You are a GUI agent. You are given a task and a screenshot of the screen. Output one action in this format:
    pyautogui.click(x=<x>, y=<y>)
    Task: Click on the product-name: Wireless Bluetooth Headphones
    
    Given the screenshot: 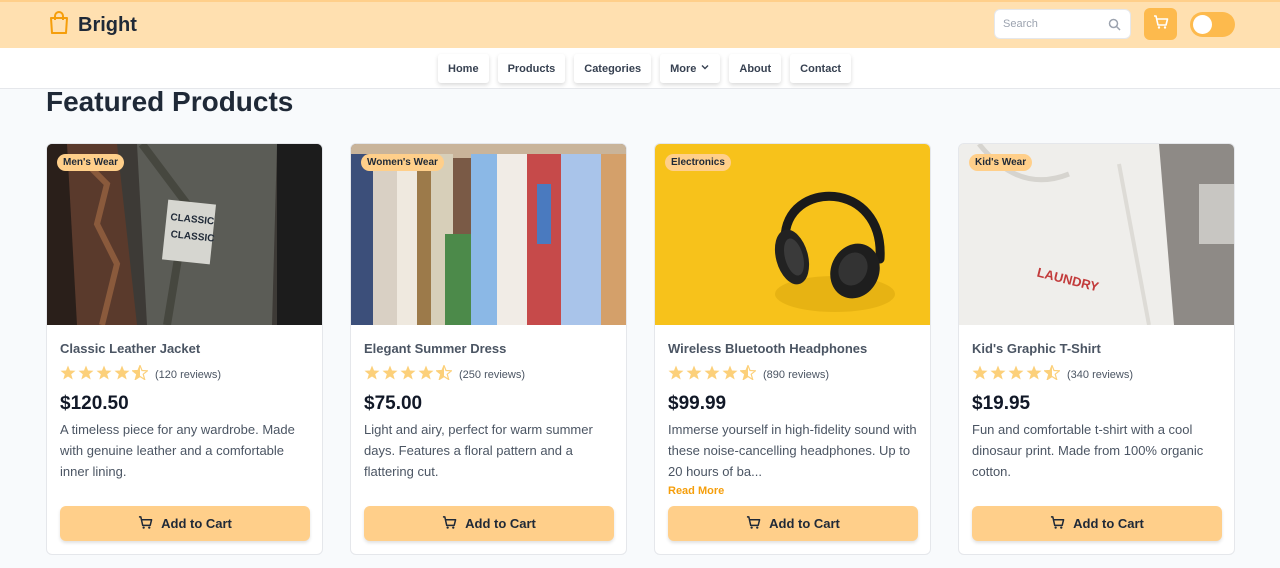 What is the action you would take?
    pyautogui.click(x=792, y=348)
    